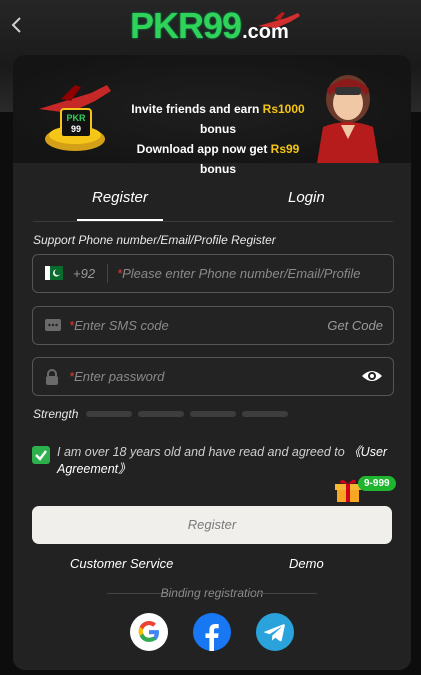 The image size is (421, 675). Describe the element at coordinates (119, 325) in the screenshot. I see `sms-placeholder: *Enter SMS code` at that location.